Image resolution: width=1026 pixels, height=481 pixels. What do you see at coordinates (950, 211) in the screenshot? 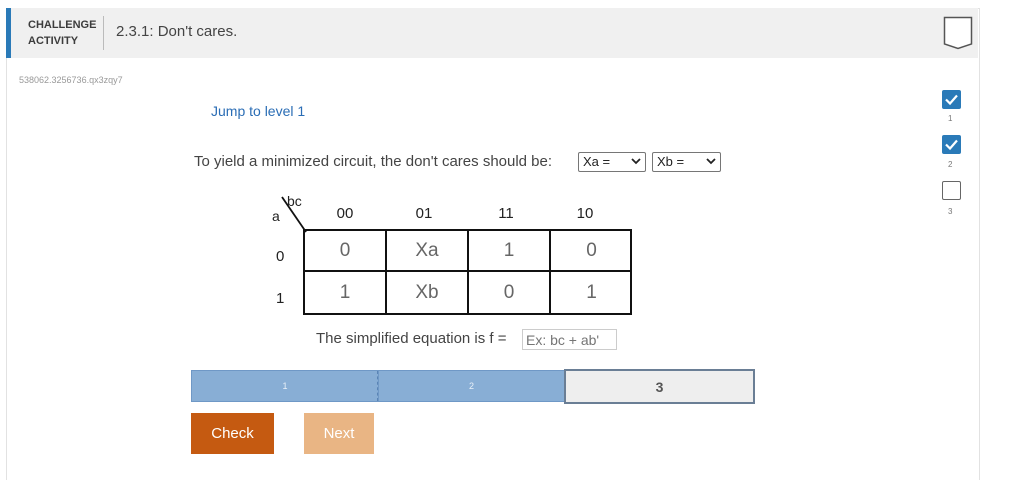
I see `level-number: 3` at bounding box center [950, 211].